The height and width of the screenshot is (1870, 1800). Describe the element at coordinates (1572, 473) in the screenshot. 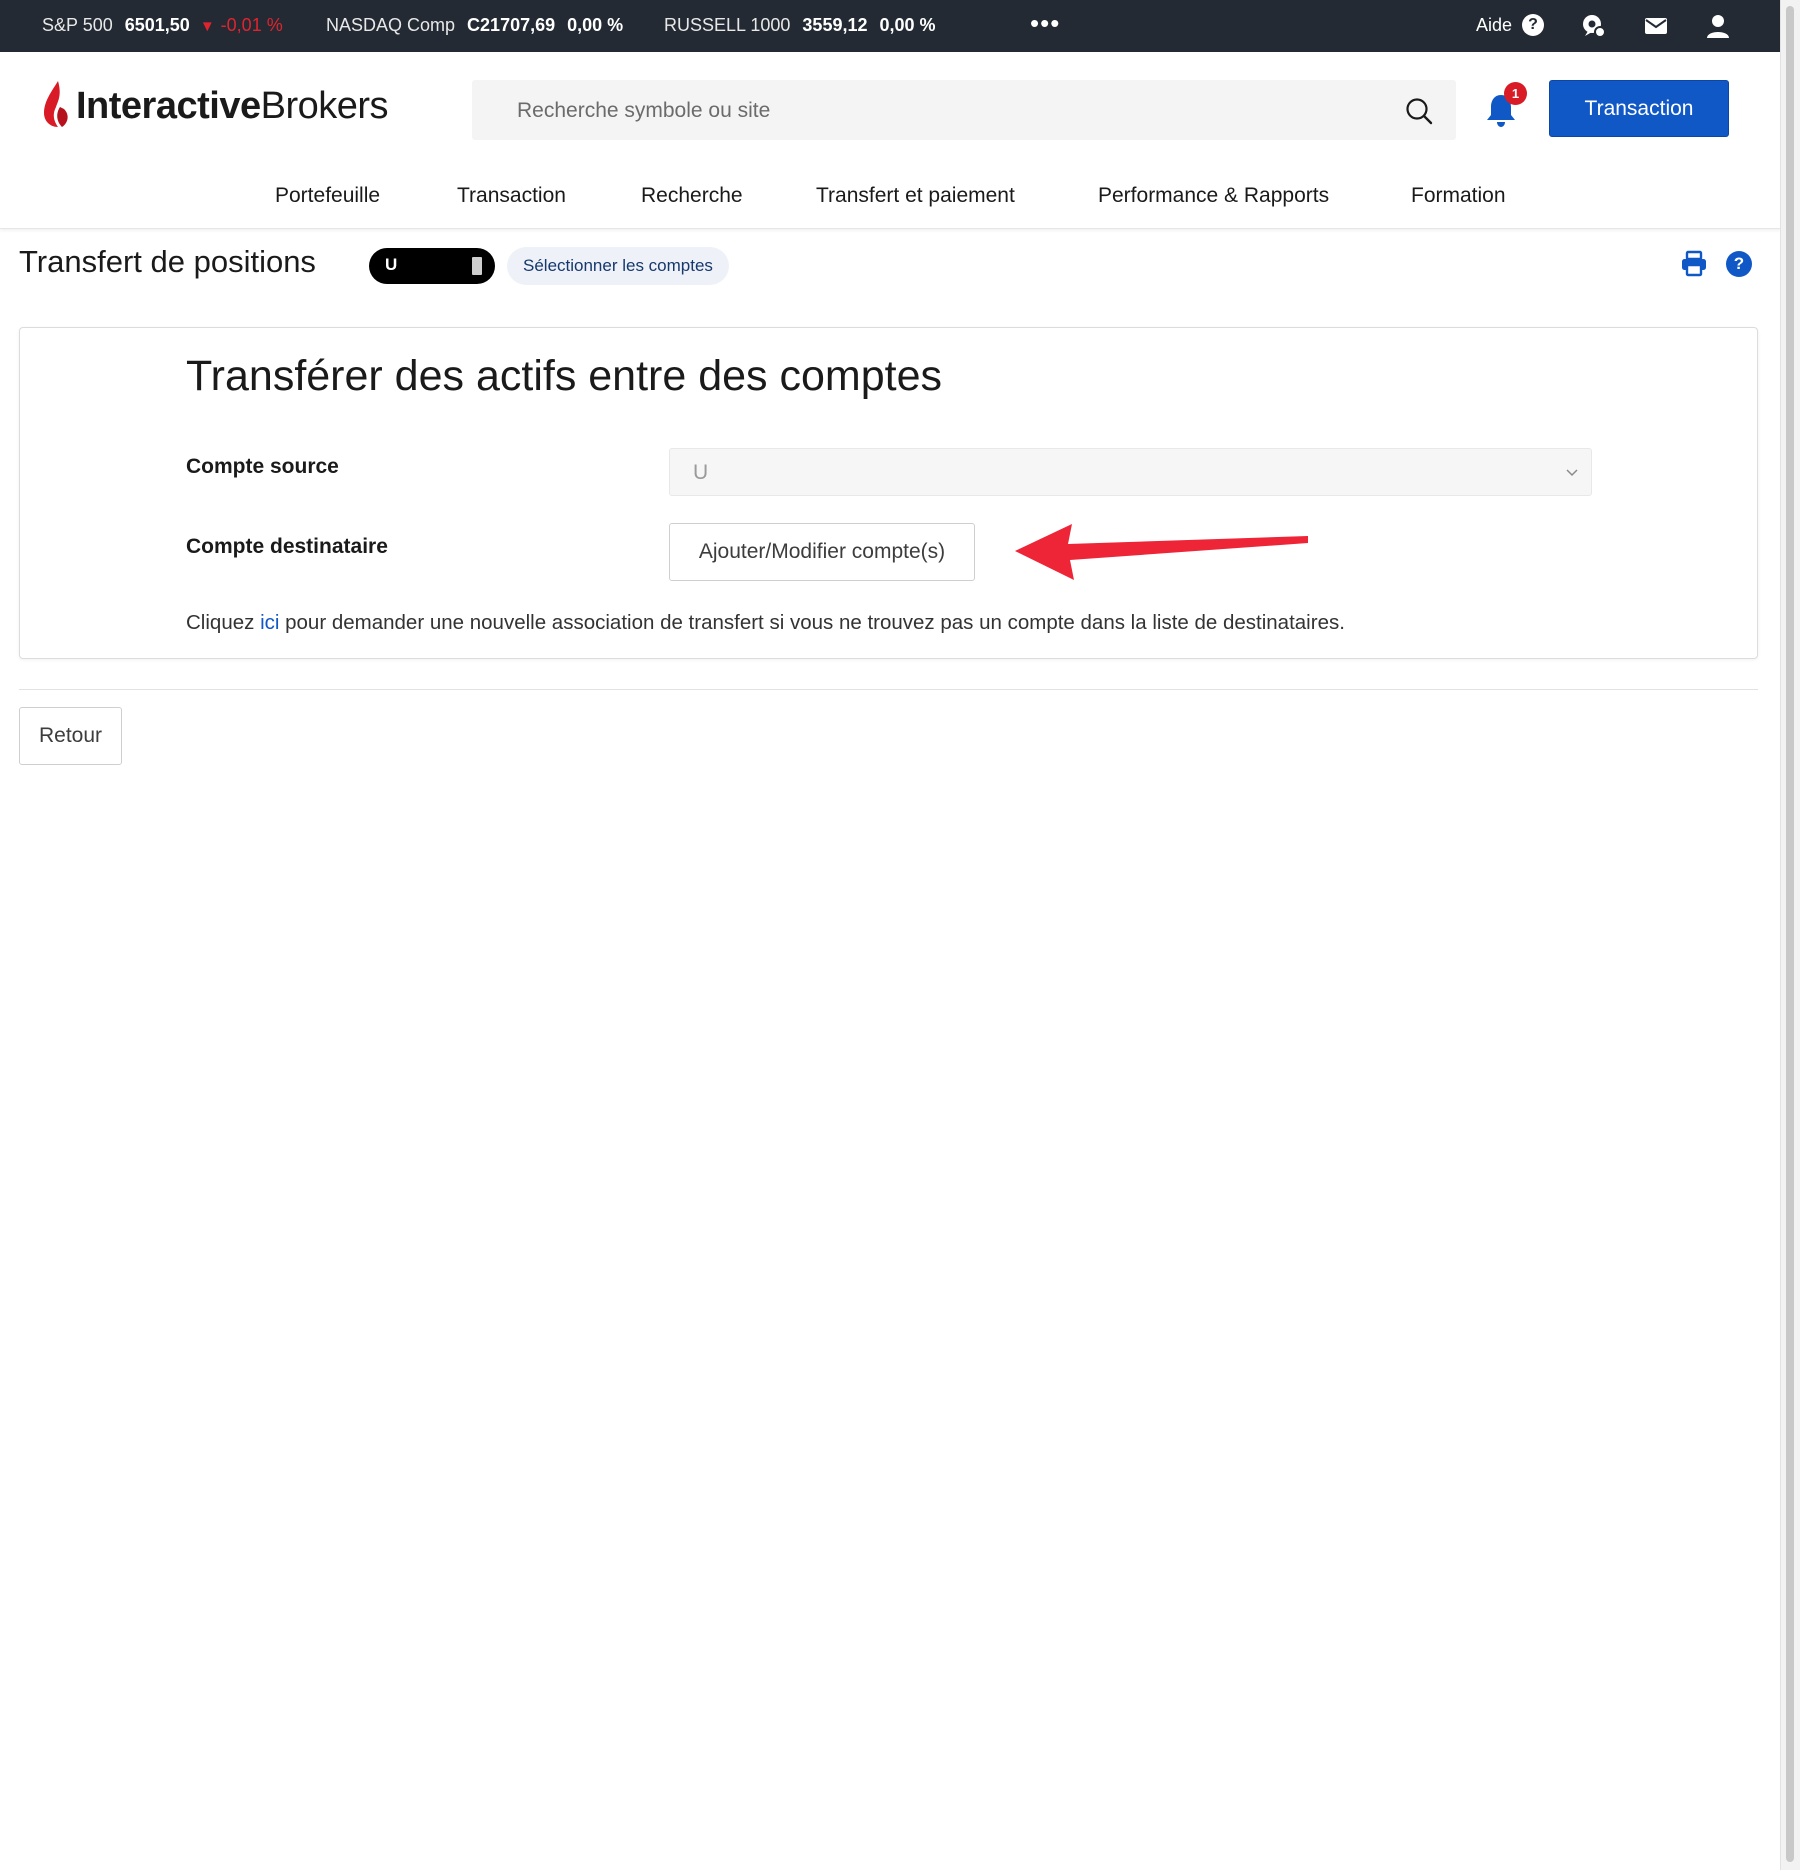

I see `chevron-down-icon` at that location.